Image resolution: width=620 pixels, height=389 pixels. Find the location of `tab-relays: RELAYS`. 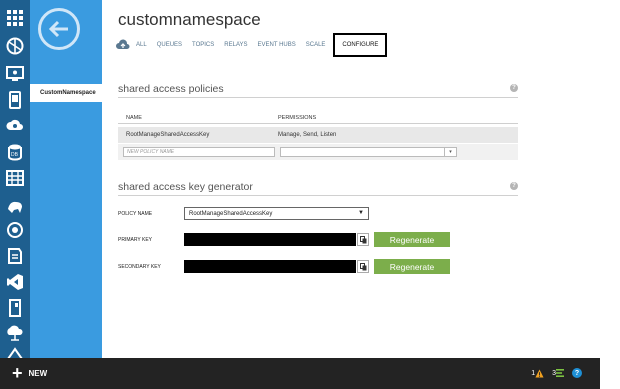

tab-relays: RELAYS is located at coordinates (235, 45).